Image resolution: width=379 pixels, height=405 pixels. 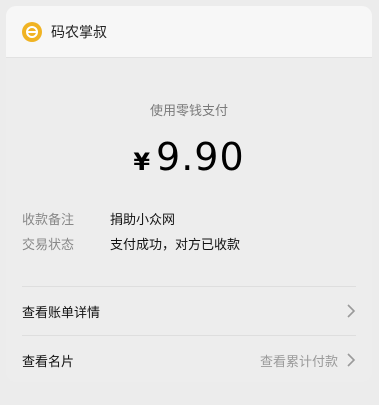 What do you see at coordinates (200, 157) in the screenshot?
I see `payment-amount: 9.90` at bounding box center [200, 157].